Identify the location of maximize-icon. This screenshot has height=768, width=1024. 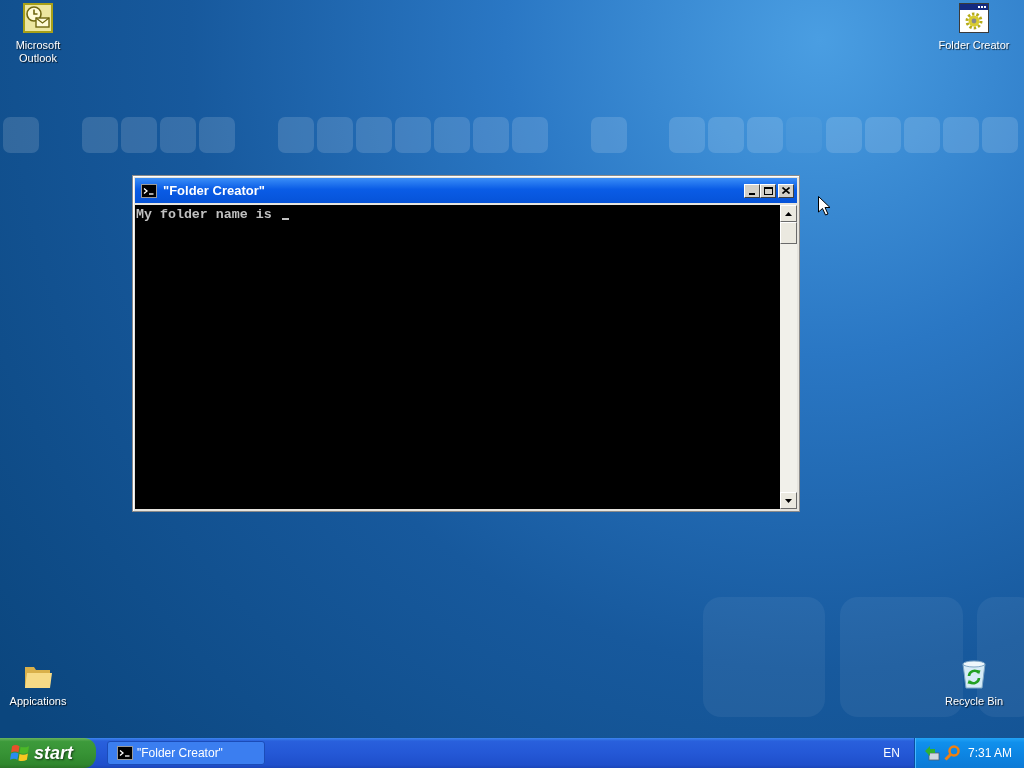
(768, 190).